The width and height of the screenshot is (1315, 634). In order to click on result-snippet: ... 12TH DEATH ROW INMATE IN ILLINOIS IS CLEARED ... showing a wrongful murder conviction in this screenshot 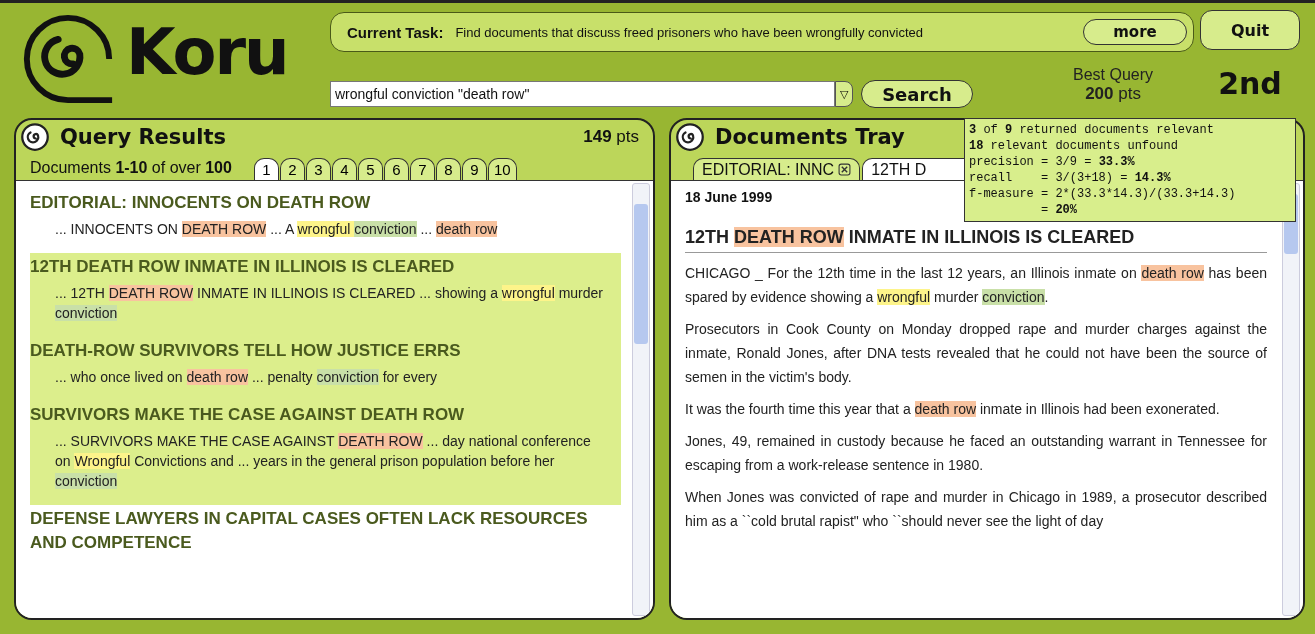, I will do `click(329, 303)`.